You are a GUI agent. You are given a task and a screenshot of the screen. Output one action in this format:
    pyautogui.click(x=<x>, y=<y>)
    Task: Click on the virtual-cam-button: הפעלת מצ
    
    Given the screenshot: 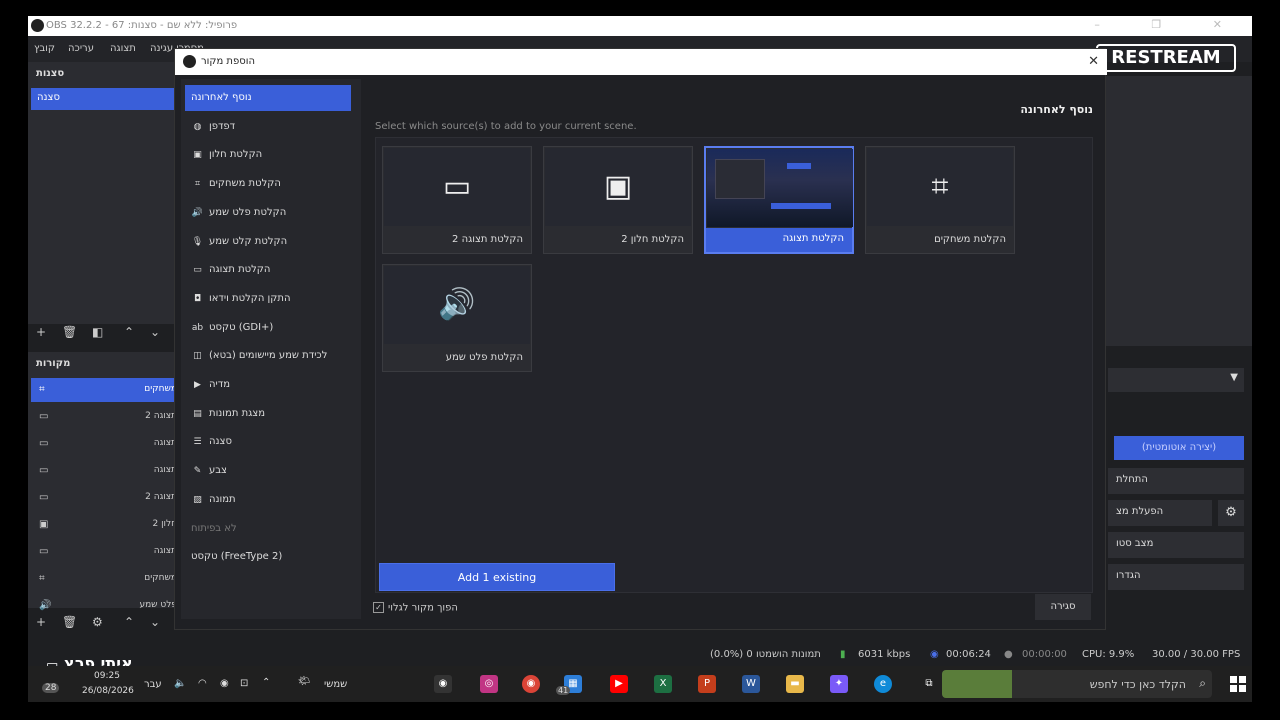 What is the action you would take?
    pyautogui.click(x=1160, y=513)
    